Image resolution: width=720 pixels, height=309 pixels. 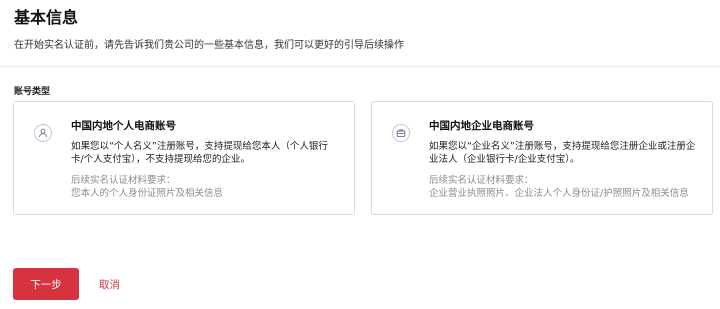 I want to click on card-title: 中国内地企业电商账号, so click(x=481, y=126).